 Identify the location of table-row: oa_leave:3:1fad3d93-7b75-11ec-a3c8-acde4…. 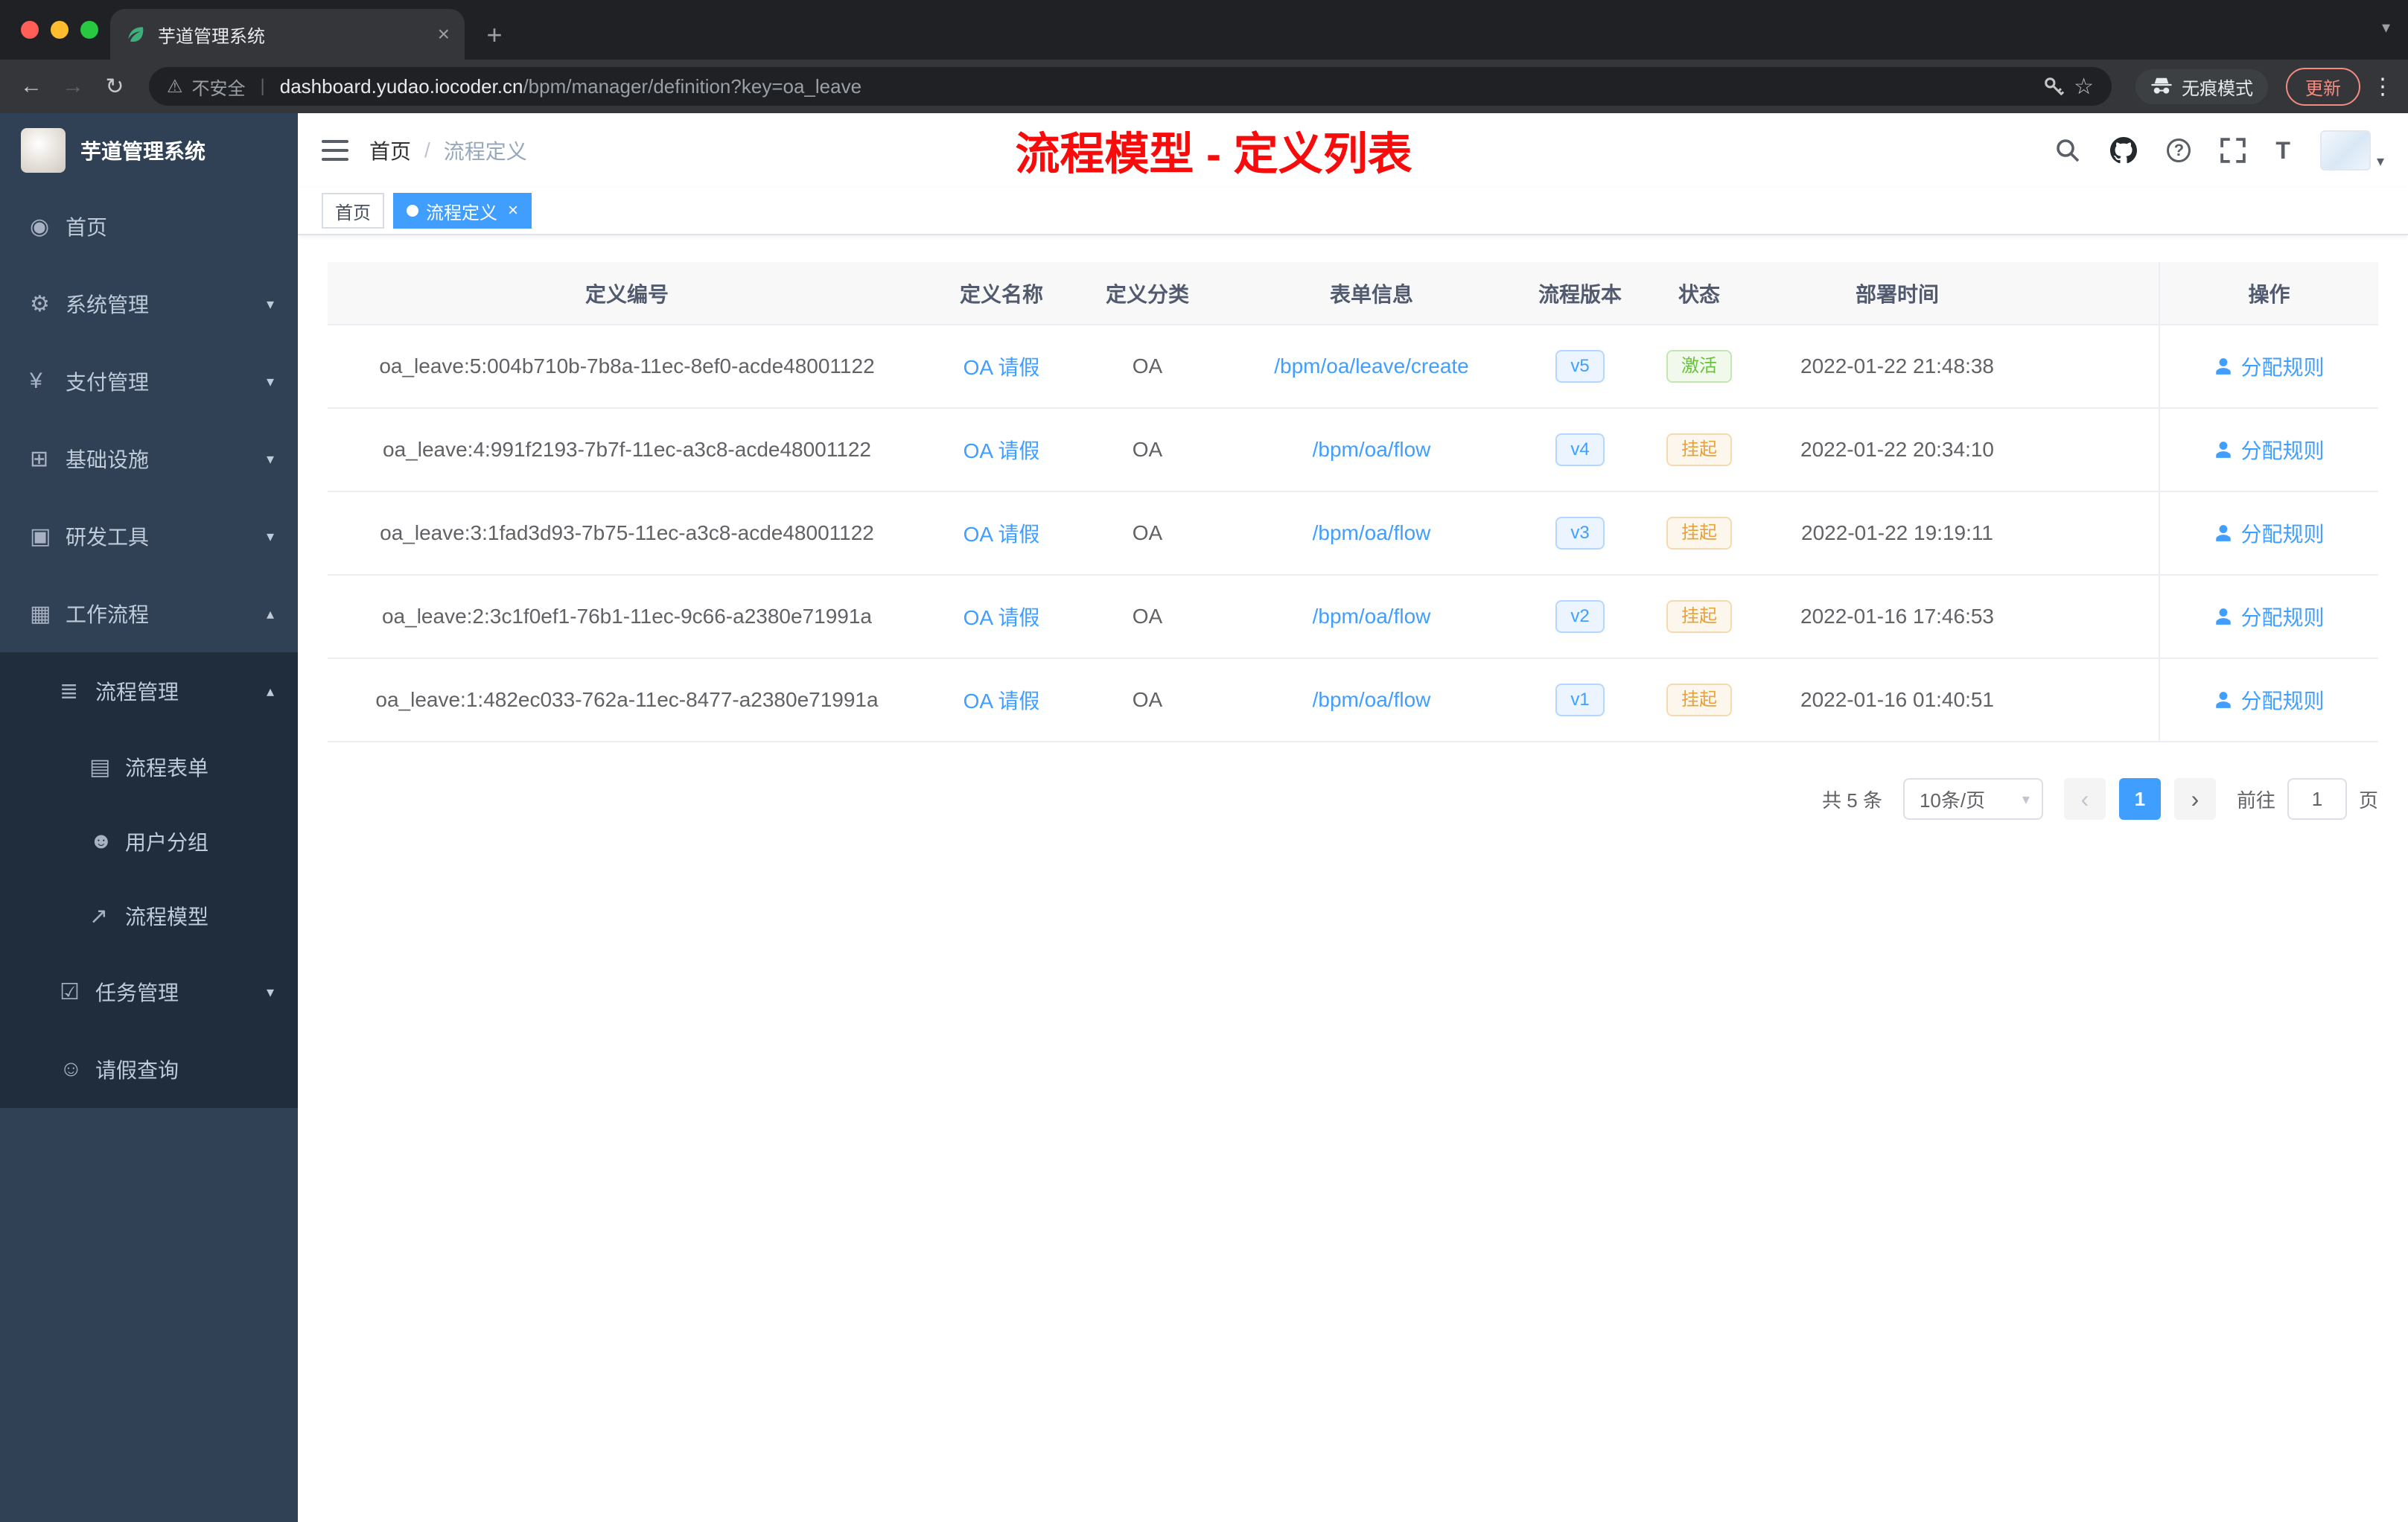
(1353, 533).